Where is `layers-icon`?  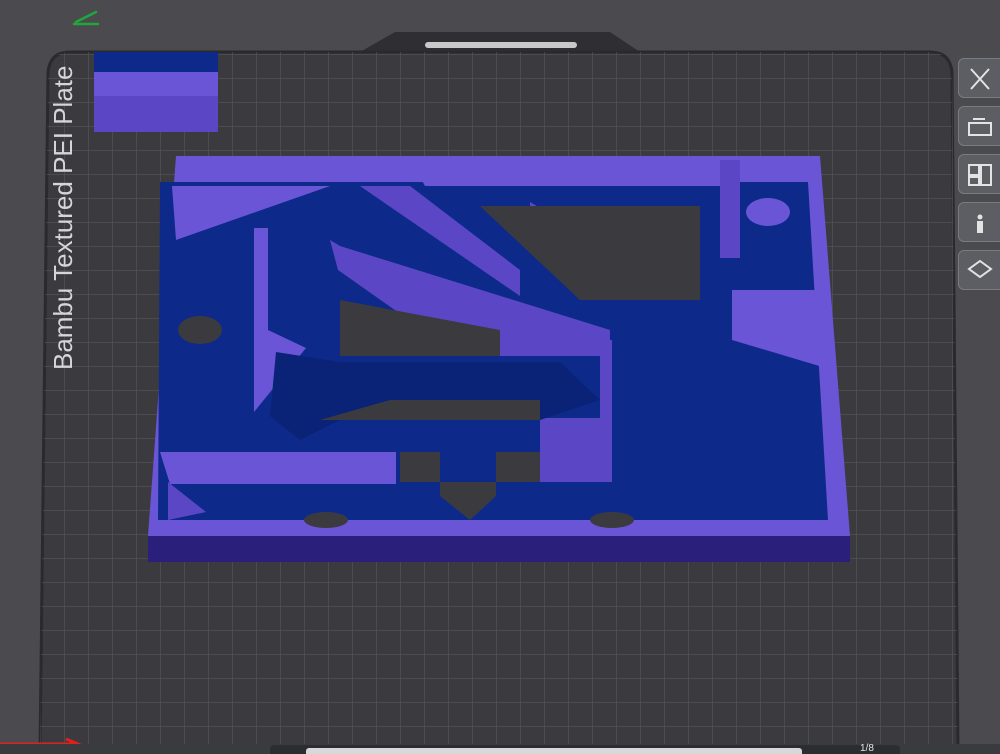
layers-icon is located at coordinates (980, 269).